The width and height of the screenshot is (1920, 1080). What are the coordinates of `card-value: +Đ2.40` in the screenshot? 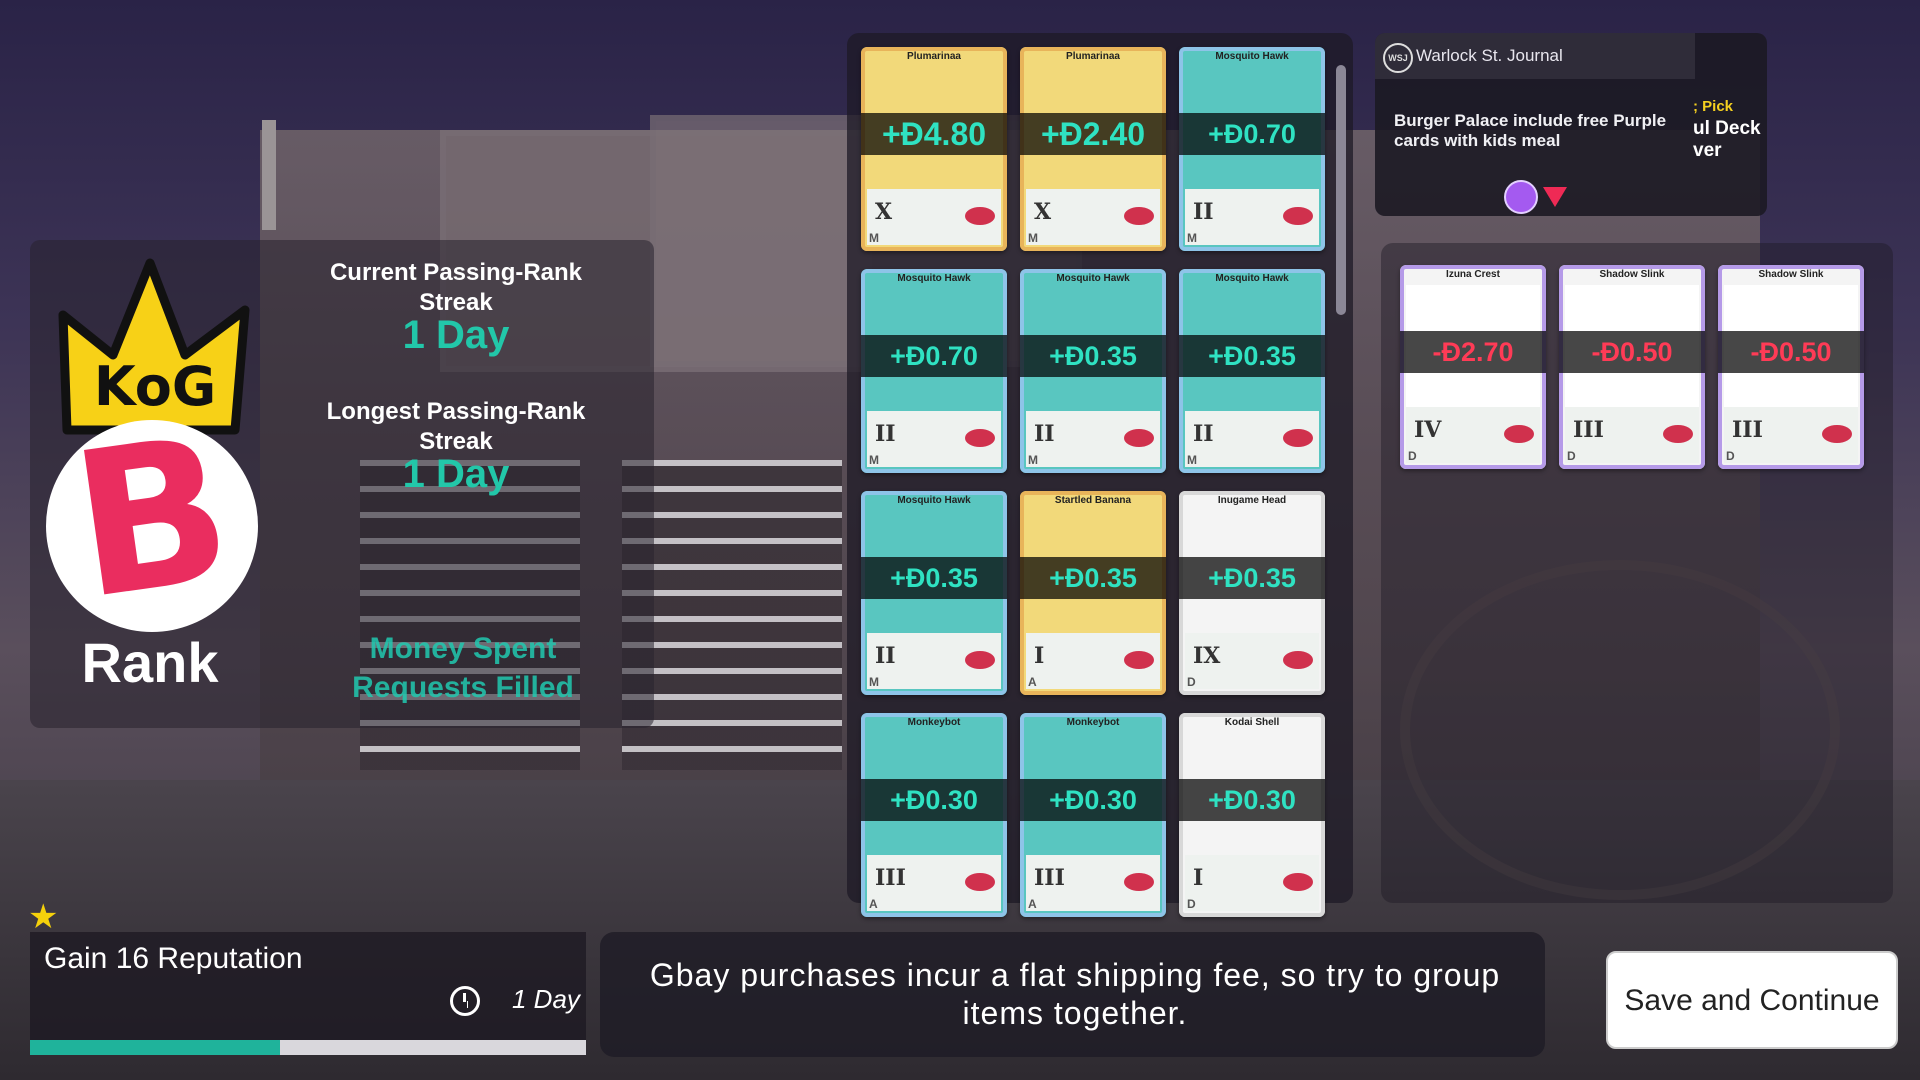 It's located at (1093, 134).